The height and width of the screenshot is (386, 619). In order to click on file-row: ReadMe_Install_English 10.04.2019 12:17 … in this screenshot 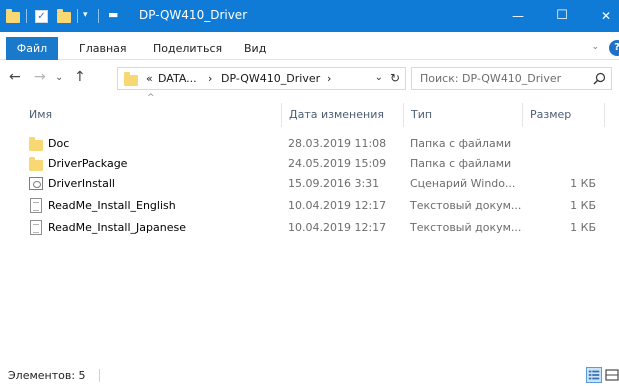, I will do `click(318, 206)`.